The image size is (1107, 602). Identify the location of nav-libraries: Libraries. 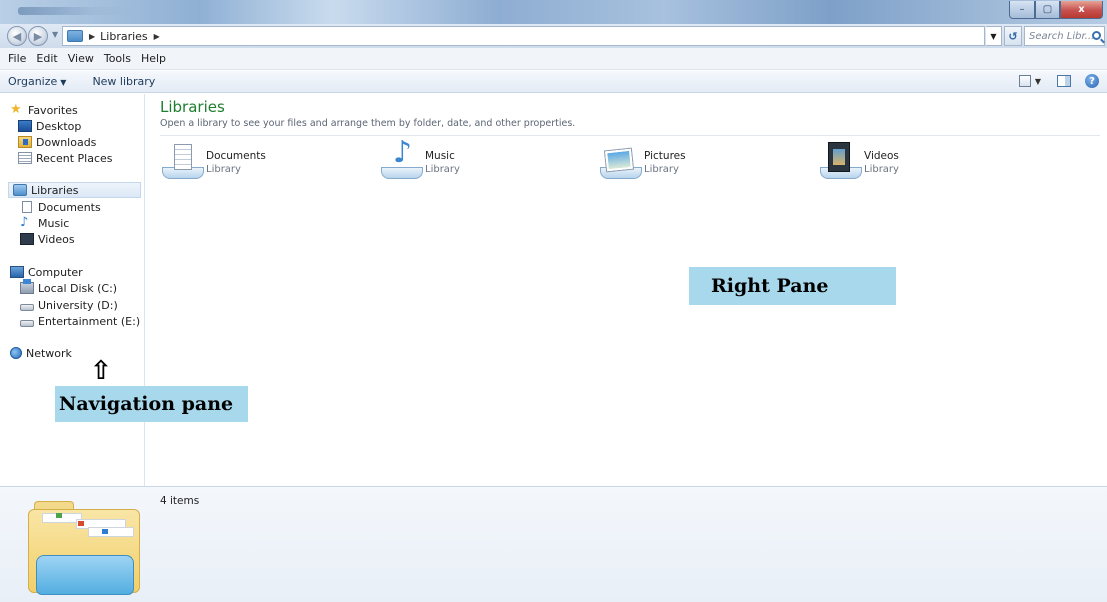
(74, 190).